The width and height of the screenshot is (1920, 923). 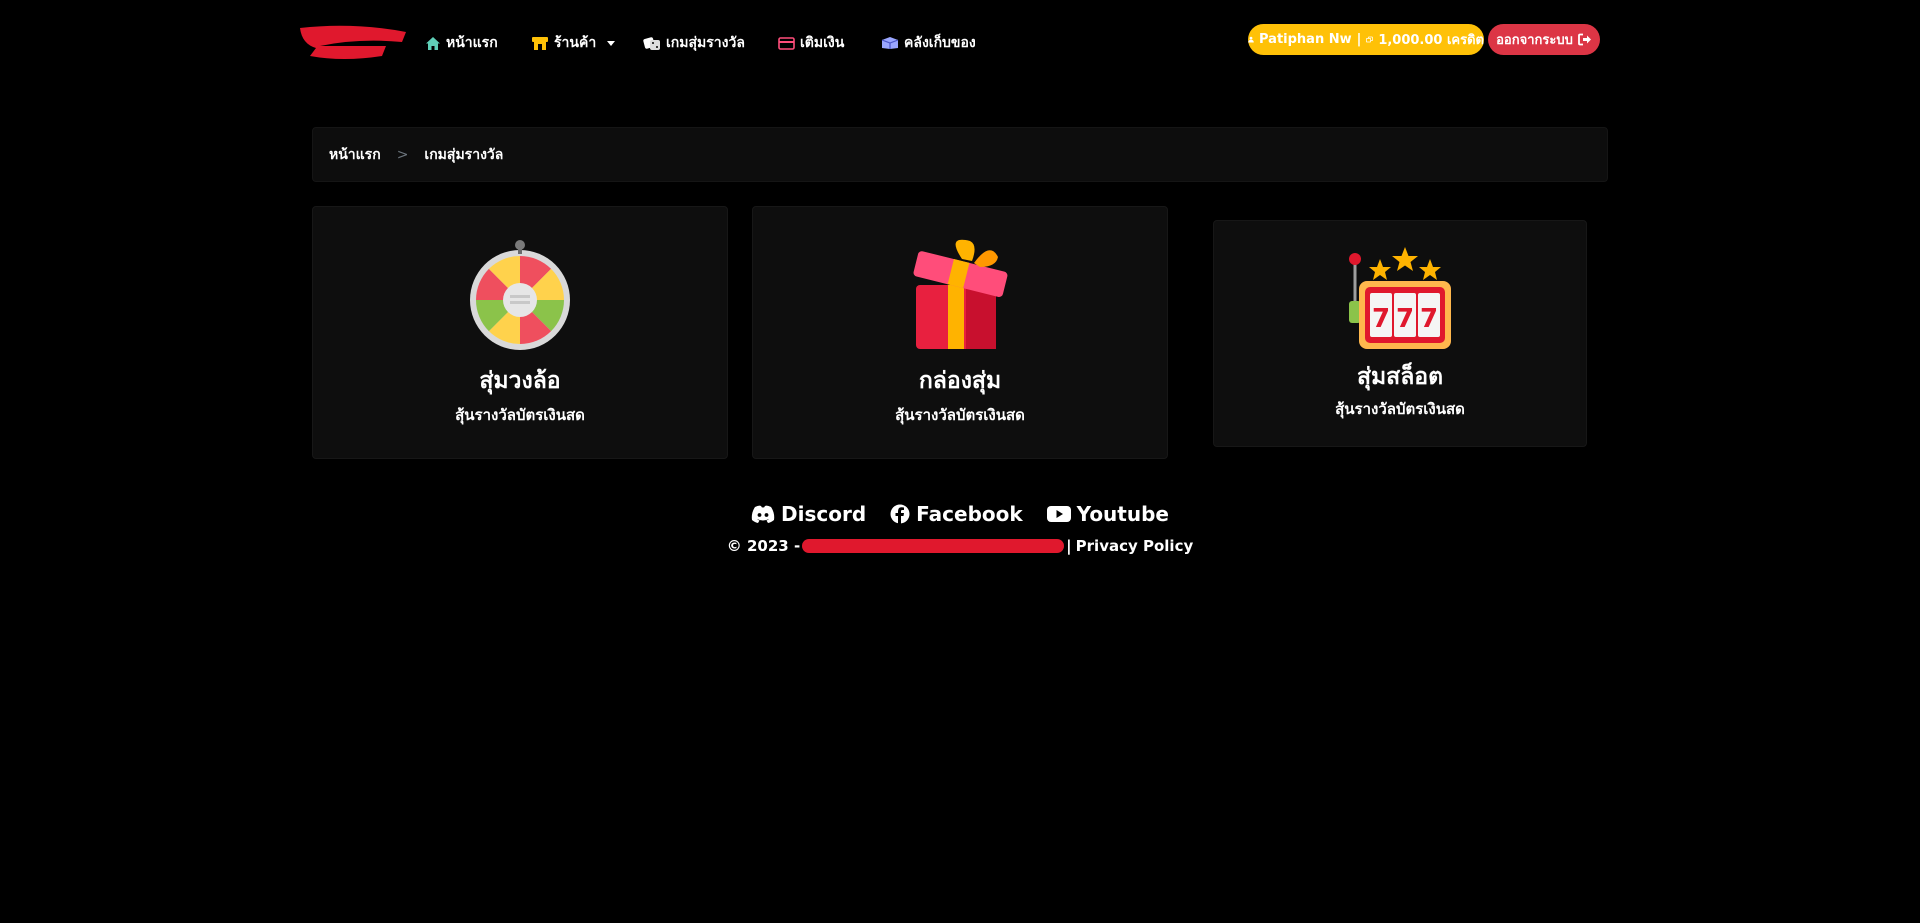 What do you see at coordinates (705, 43) in the screenshot?
I see `nav-games-label: เกมสุ่มรางวัล` at bounding box center [705, 43].